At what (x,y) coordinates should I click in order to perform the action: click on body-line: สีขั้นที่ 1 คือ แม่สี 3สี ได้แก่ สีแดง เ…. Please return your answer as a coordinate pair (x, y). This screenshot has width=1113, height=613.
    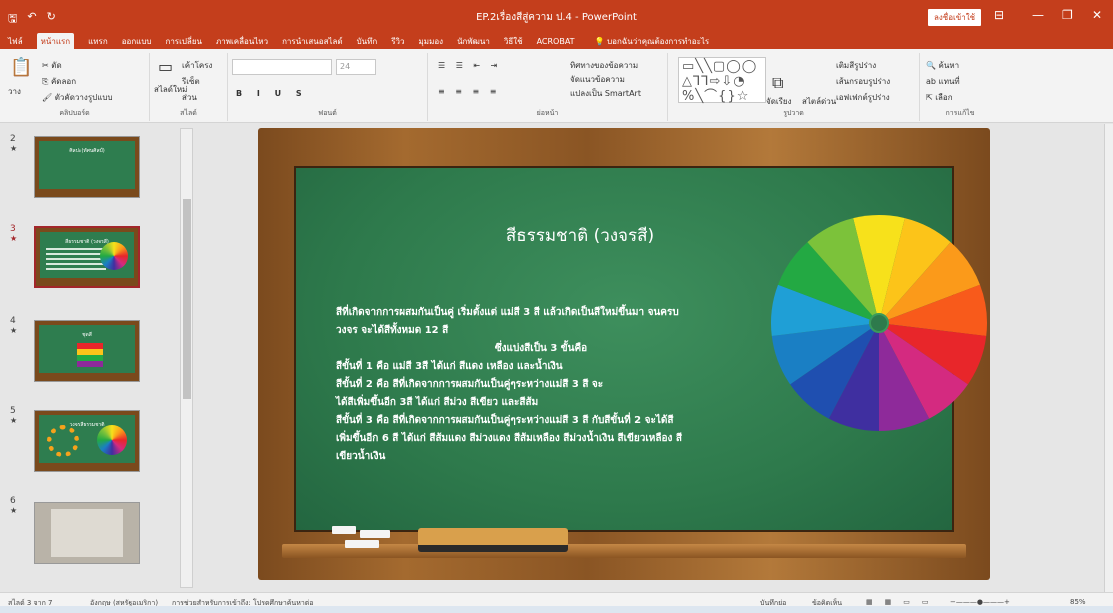
    Looking at the image, I should click on (449, 366).